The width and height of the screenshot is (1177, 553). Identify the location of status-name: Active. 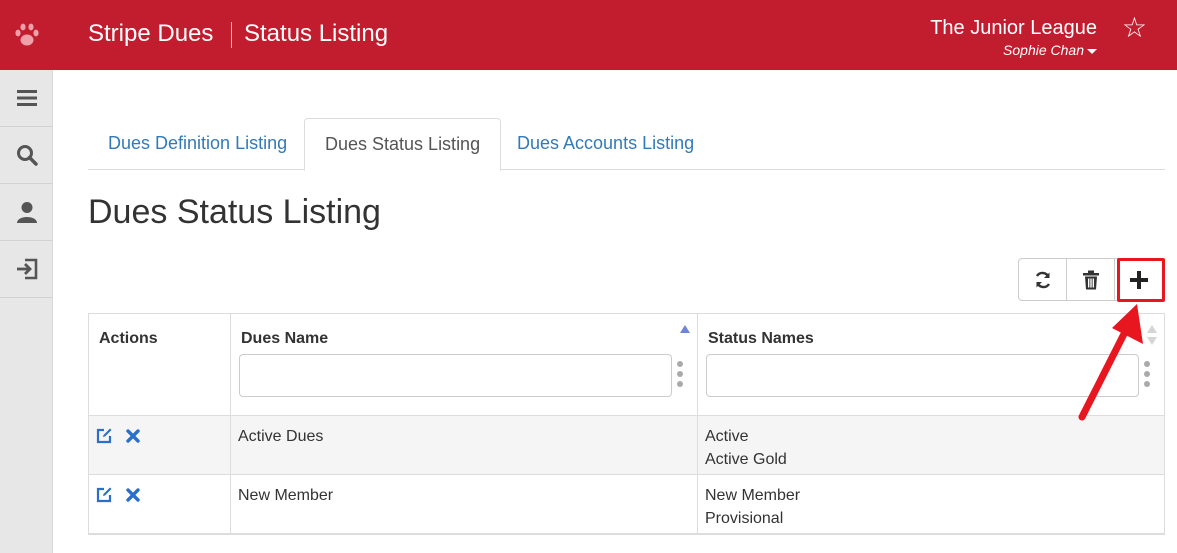
(727, 436).